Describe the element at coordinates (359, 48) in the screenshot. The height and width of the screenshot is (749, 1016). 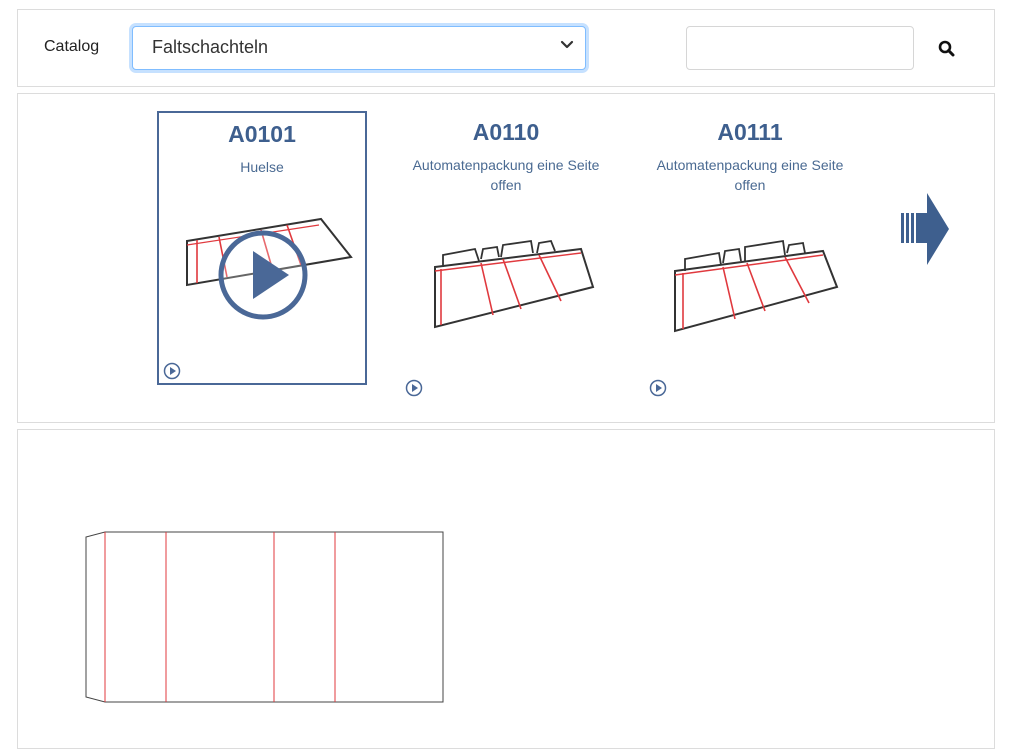
I see `catalog-select: Faltschachteln` at that location.